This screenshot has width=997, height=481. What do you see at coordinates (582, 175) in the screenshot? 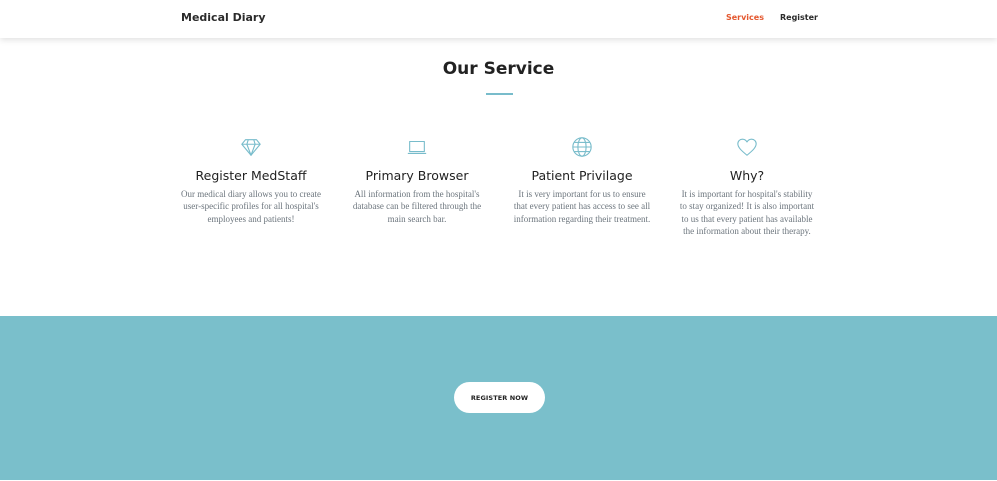
I see `service-title: Patient Privilage` at bounding box center [582, 175].